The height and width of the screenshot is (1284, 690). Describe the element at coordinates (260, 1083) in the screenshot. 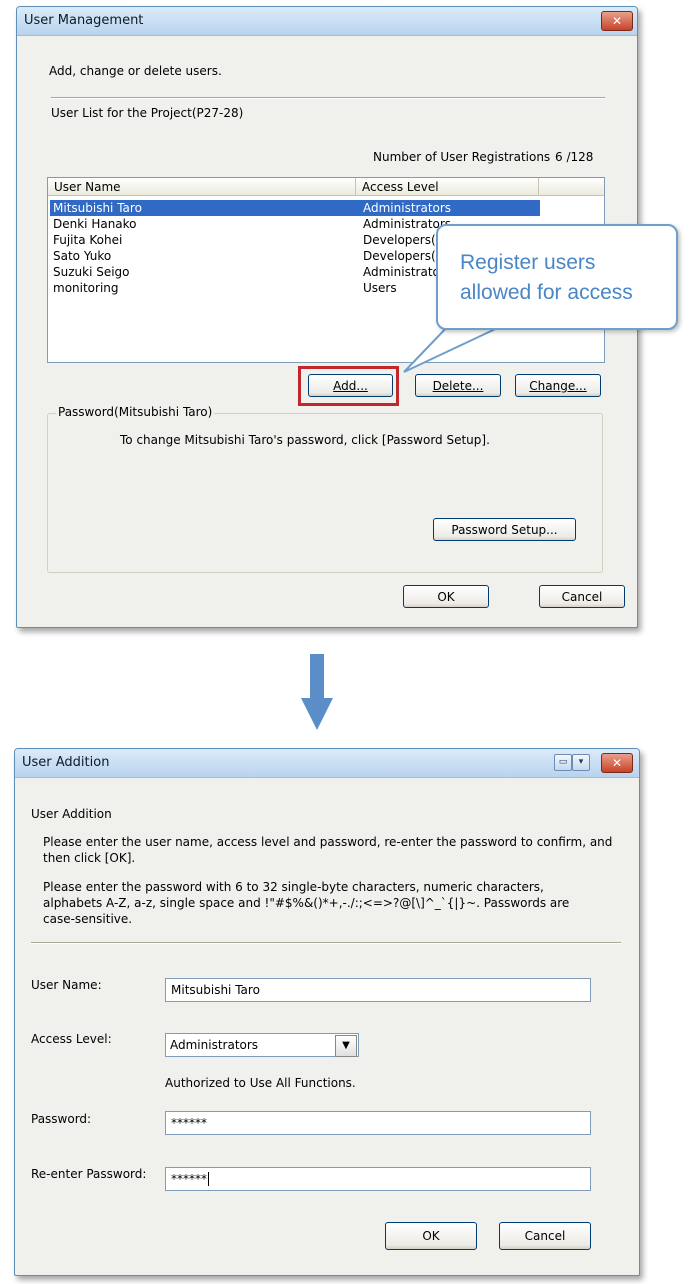

I see `access-level-description: Authorized to Use All Functions.` at that location.